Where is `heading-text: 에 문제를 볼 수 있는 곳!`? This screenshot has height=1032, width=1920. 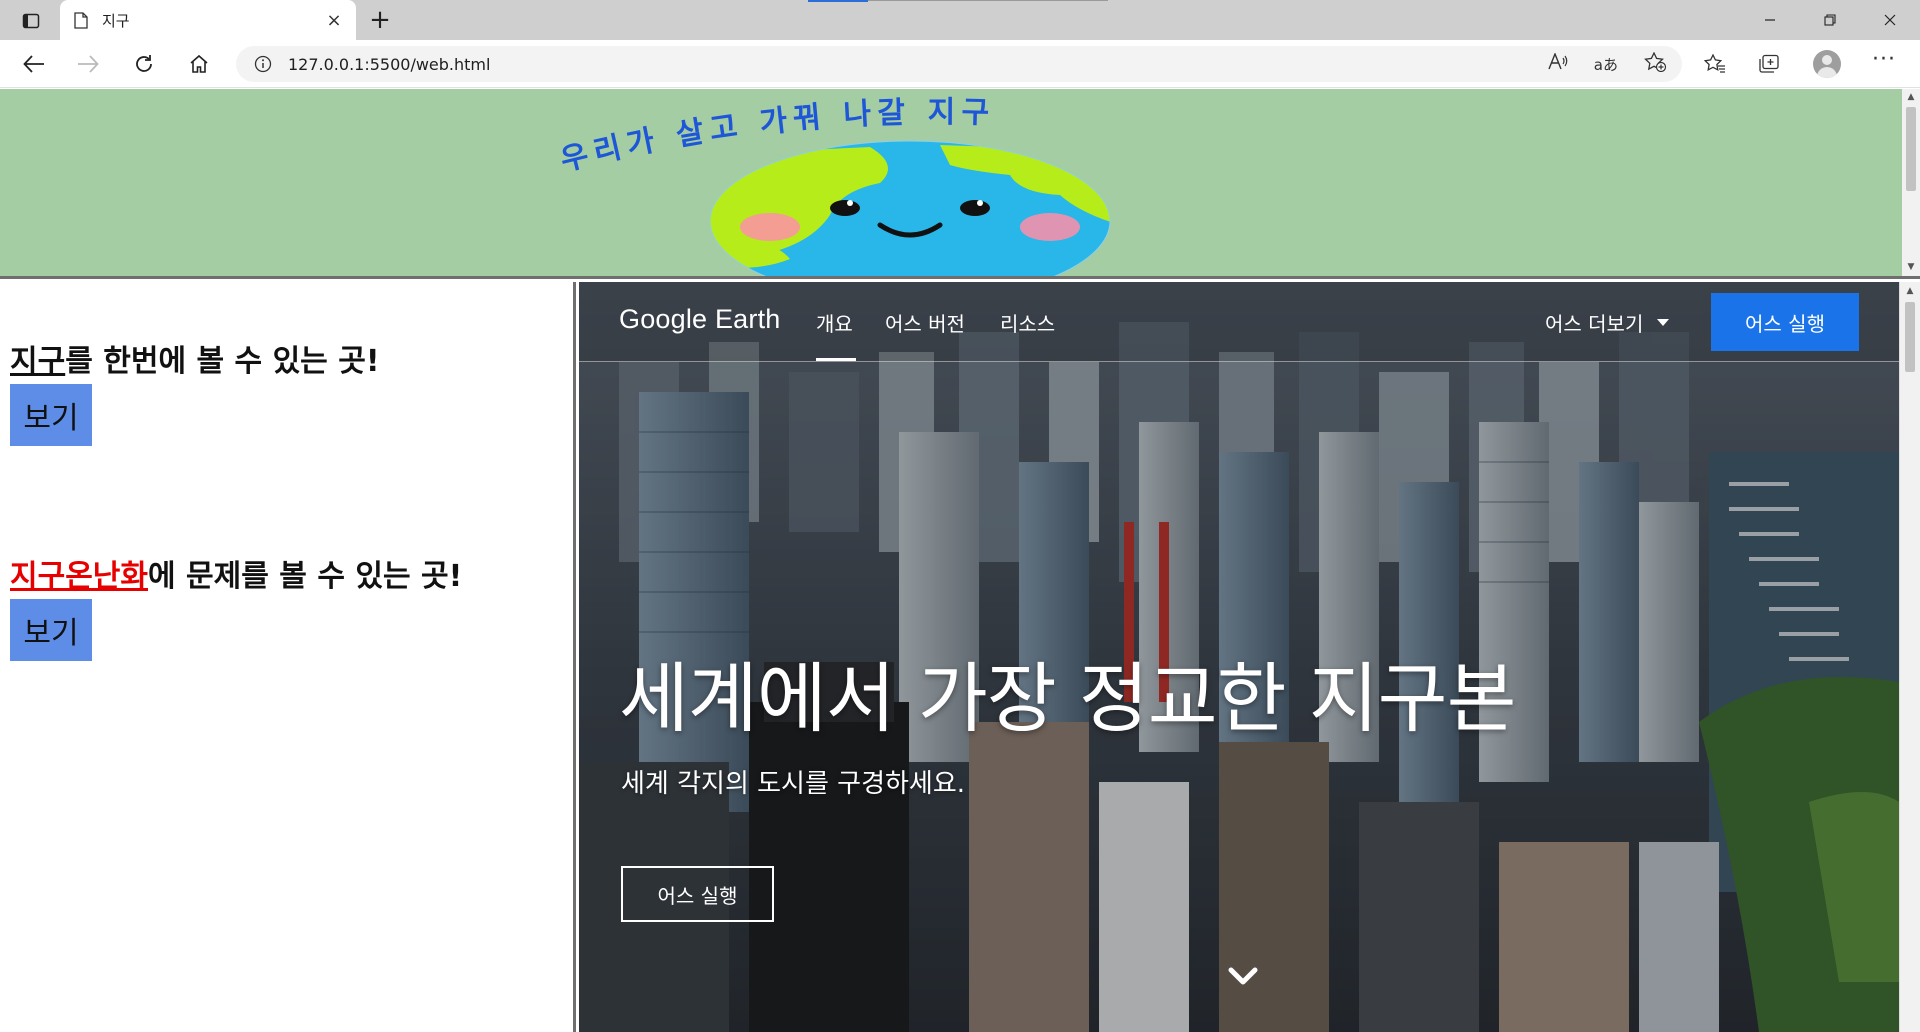
heading-text: 에 문제를 볼 수 있는 곳! is located at coordinates (305, 576).